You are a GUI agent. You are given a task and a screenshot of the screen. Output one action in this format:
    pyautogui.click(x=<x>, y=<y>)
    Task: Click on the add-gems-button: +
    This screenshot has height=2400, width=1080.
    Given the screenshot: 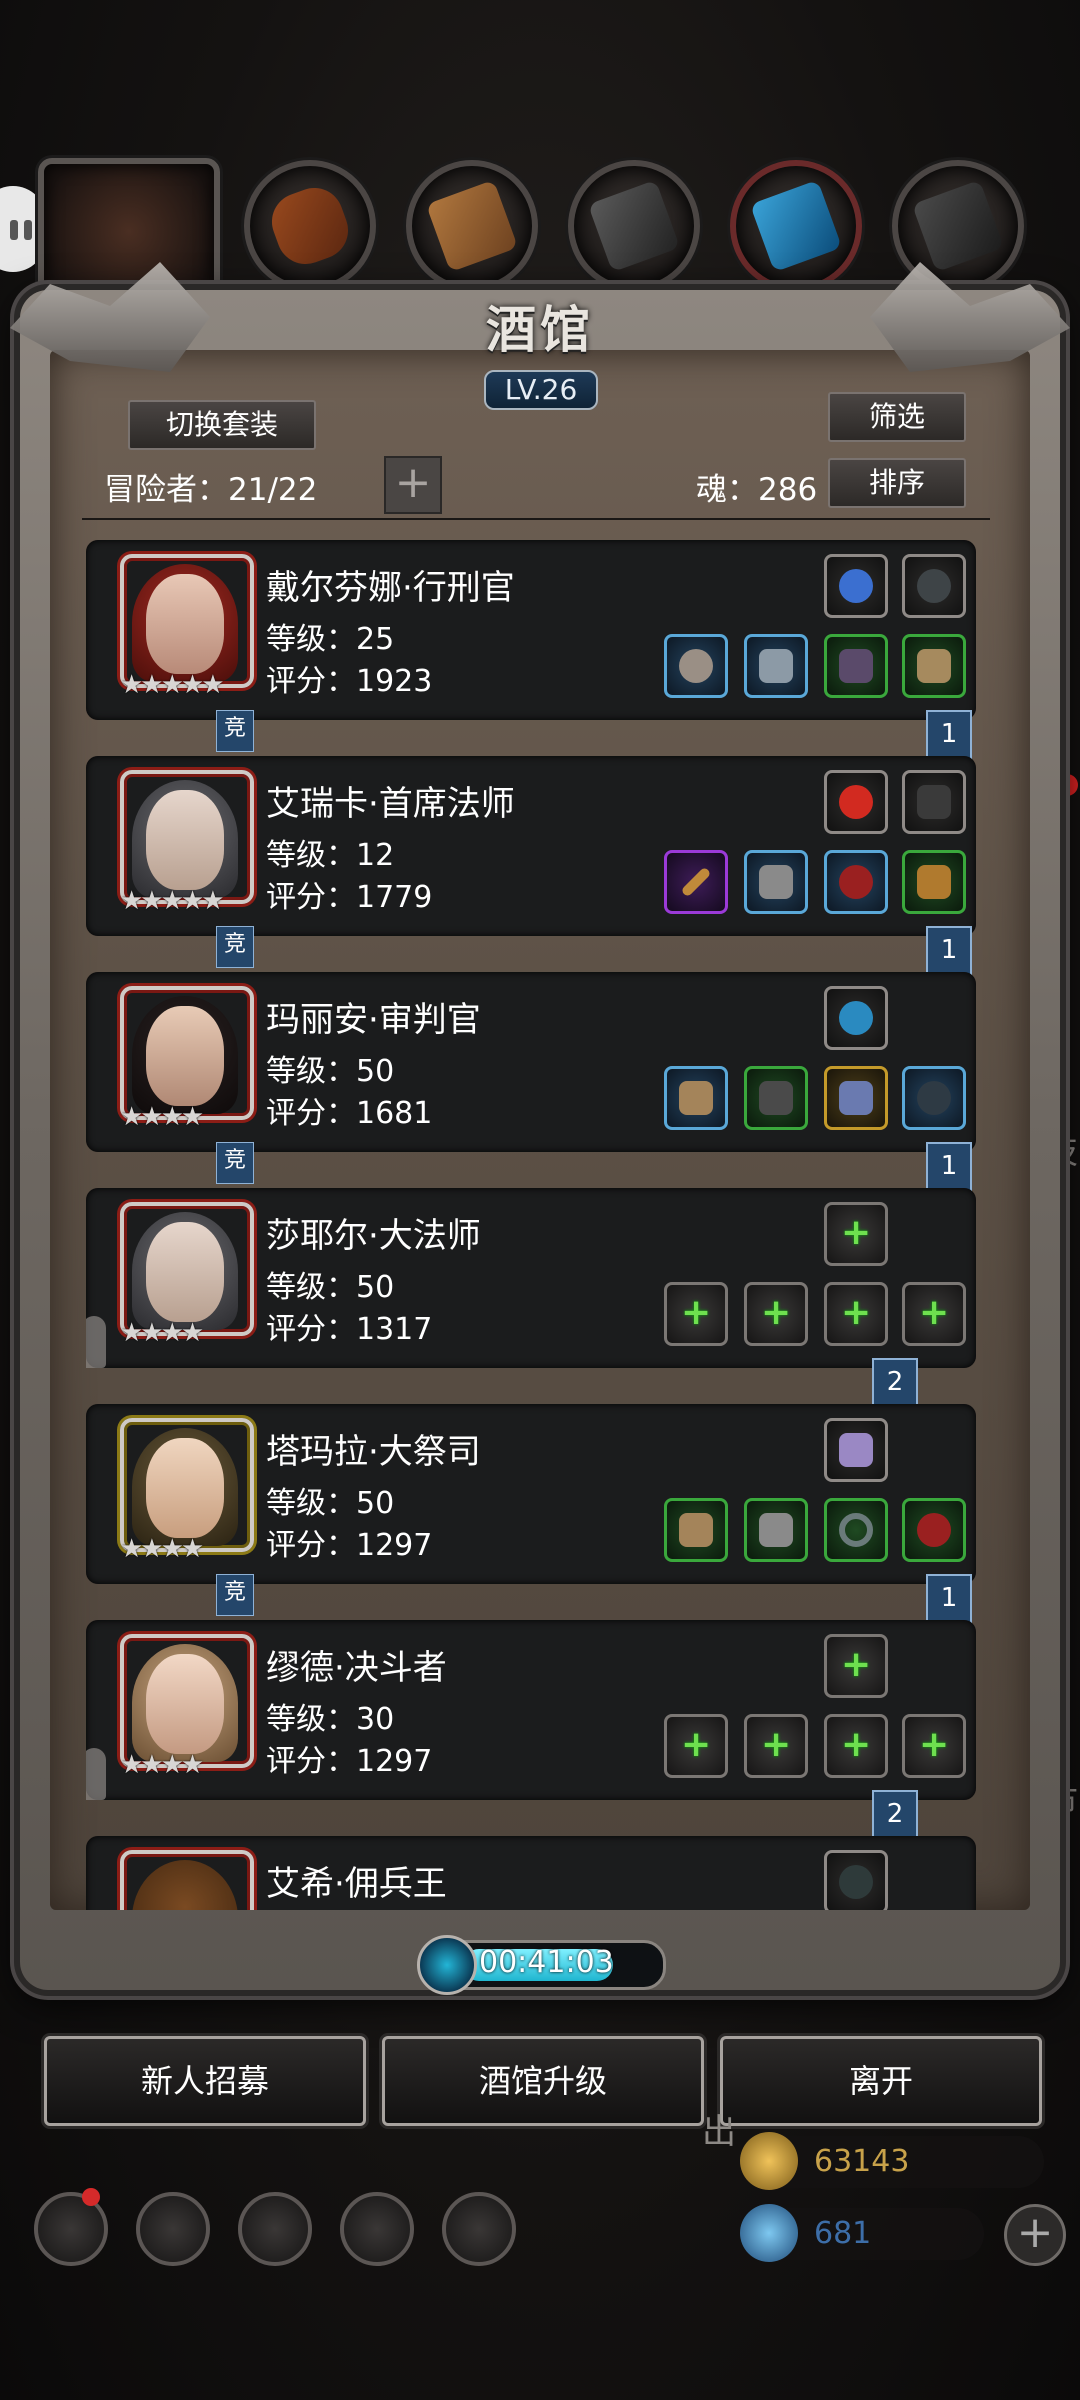 What is the action you would take?
    pyautogui.click(x=1035, y=2235)
    